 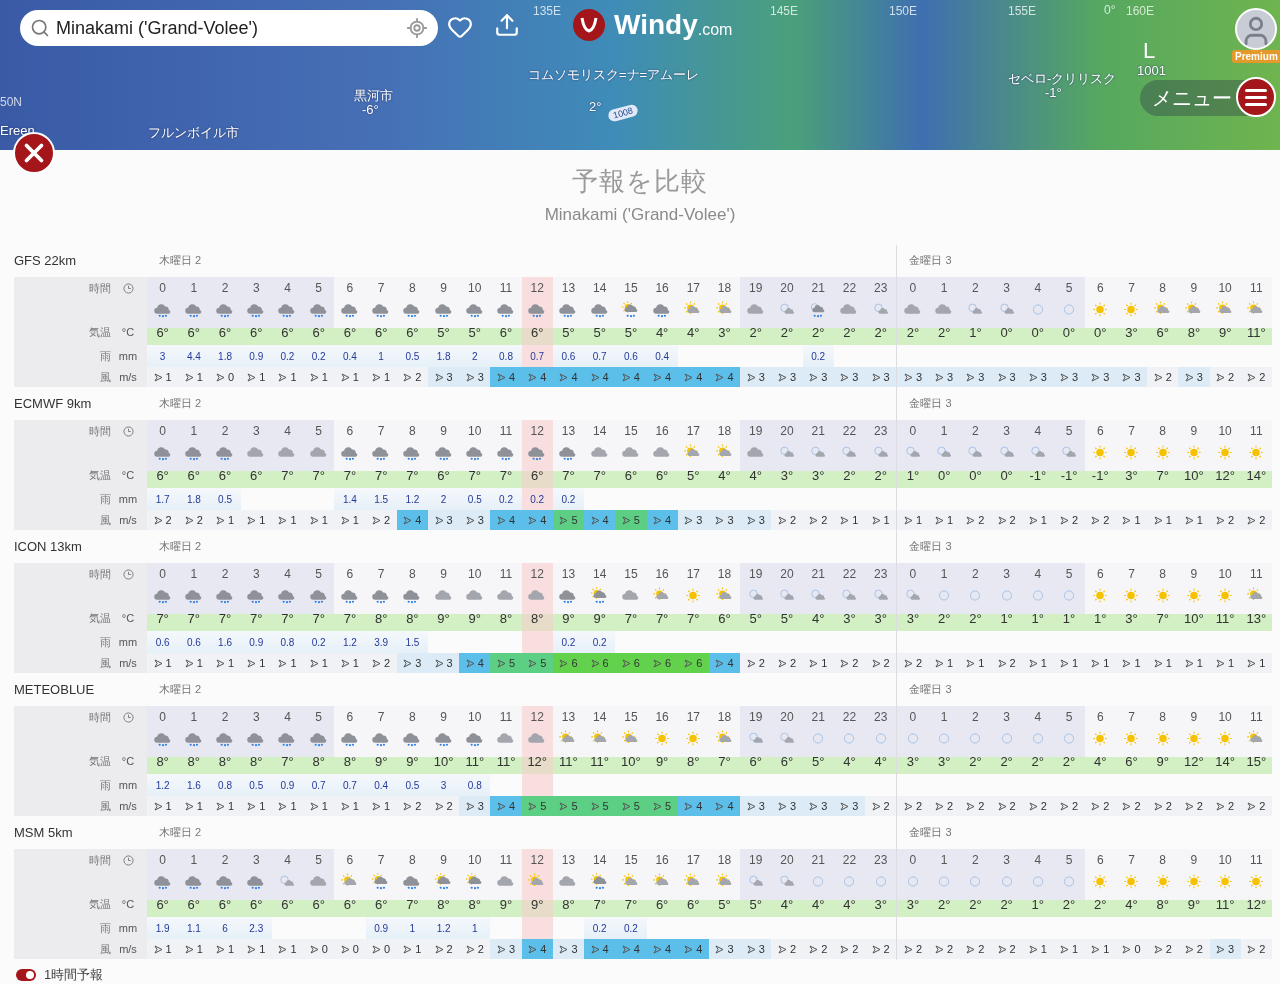 I want to click on hour-label: 13, so click(x=568, y=860).